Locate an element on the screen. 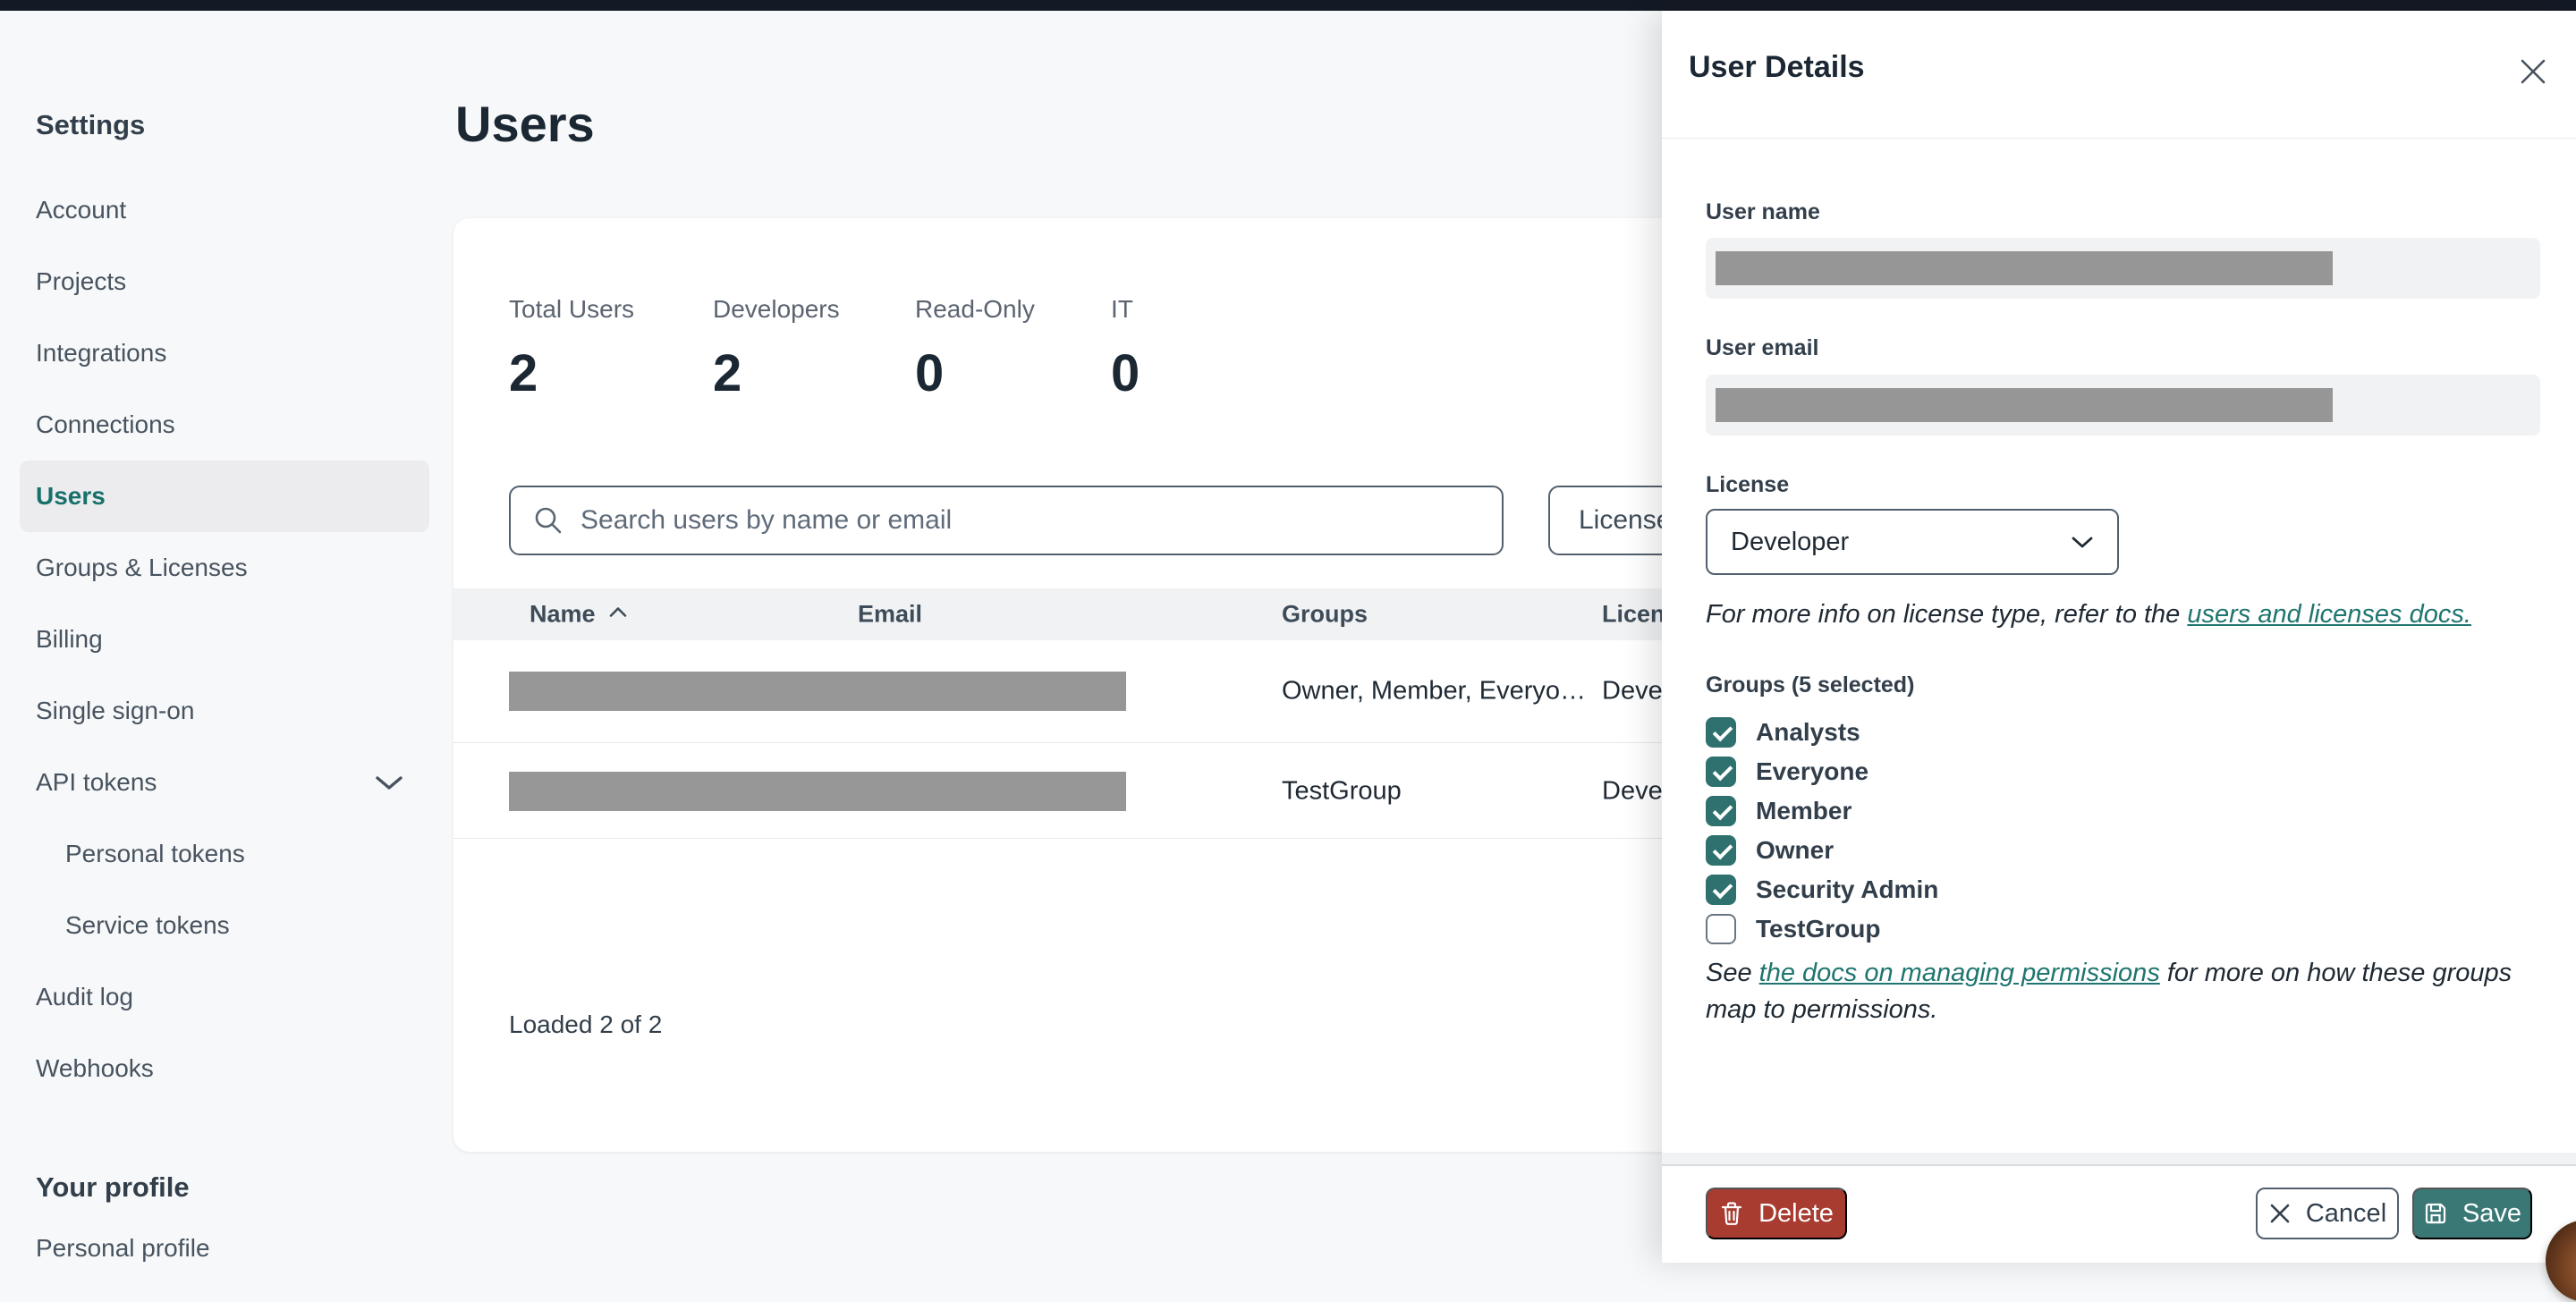 The width and height of the screenshot is (2576, 1302). sidebar-item-projects: Projects is located at coordinates (237, 281).